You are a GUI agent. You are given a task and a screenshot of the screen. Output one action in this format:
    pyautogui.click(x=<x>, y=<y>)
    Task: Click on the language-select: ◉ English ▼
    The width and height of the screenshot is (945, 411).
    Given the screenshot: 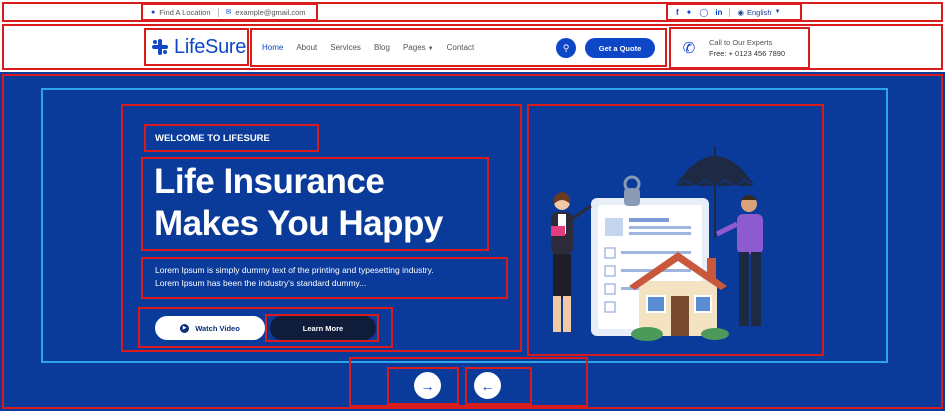 What is the action you would take?
    pyautogui.click(x=758, y=12)
    